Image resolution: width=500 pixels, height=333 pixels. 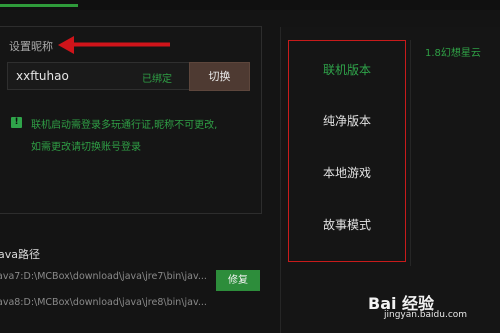 What do you see at coordinates (157, 79) in the screenshot?
I see `bound-status-badge: 已绑定` at bounding box center [157, 79].